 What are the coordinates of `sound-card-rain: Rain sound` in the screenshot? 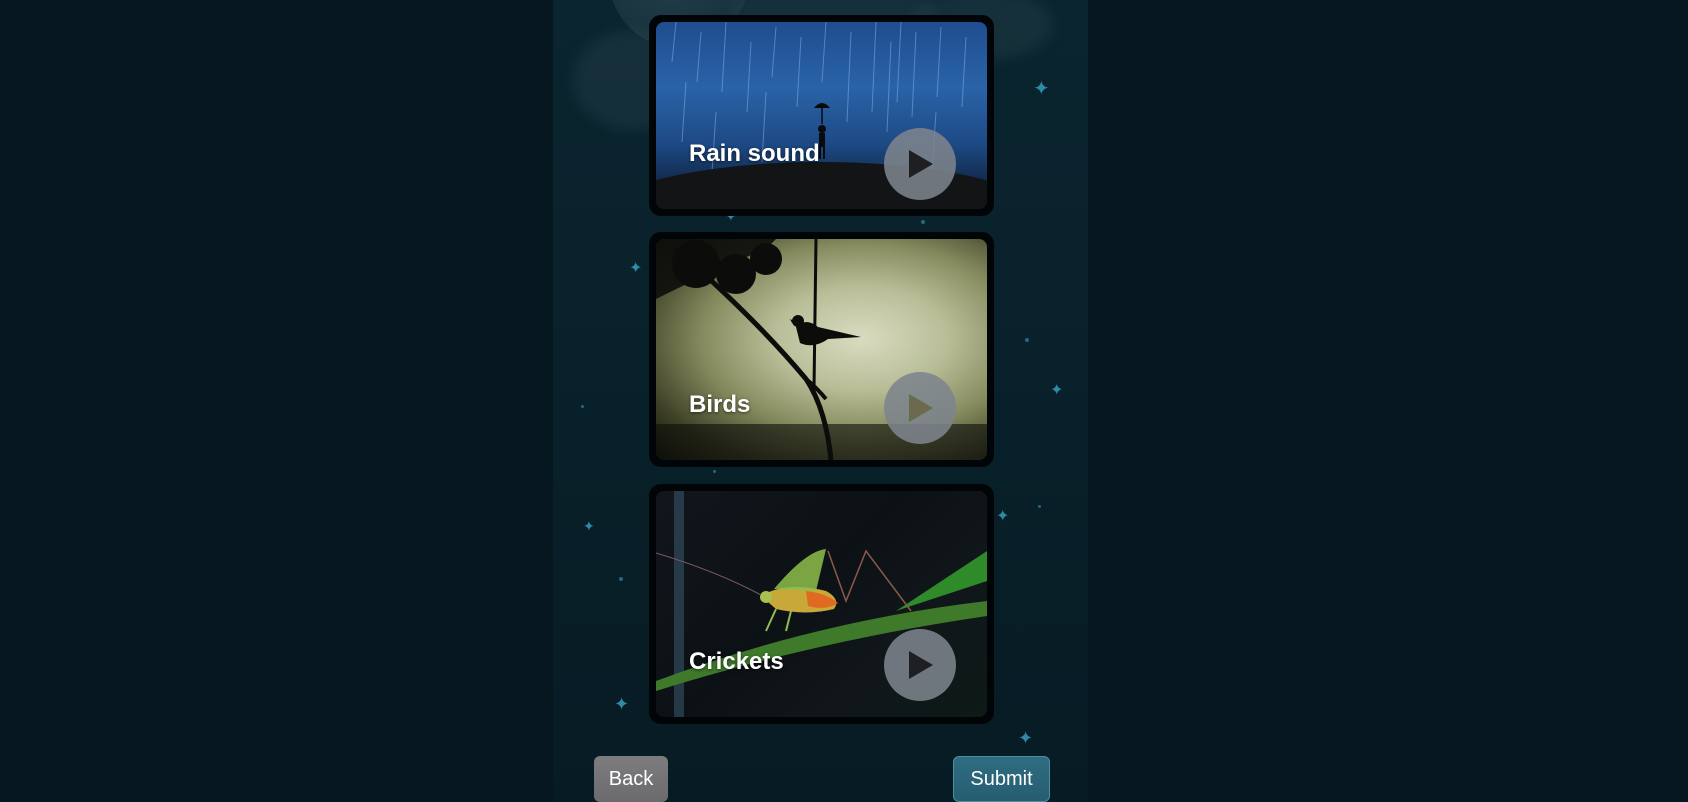 It's located at (821, 115).